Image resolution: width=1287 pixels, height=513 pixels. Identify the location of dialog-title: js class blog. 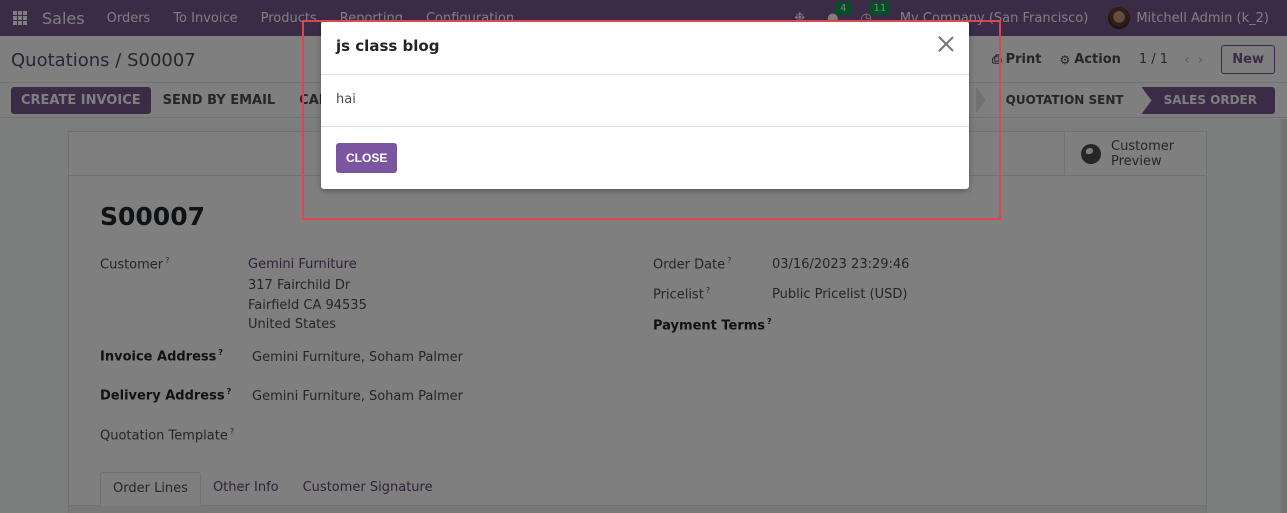
(388, 46).